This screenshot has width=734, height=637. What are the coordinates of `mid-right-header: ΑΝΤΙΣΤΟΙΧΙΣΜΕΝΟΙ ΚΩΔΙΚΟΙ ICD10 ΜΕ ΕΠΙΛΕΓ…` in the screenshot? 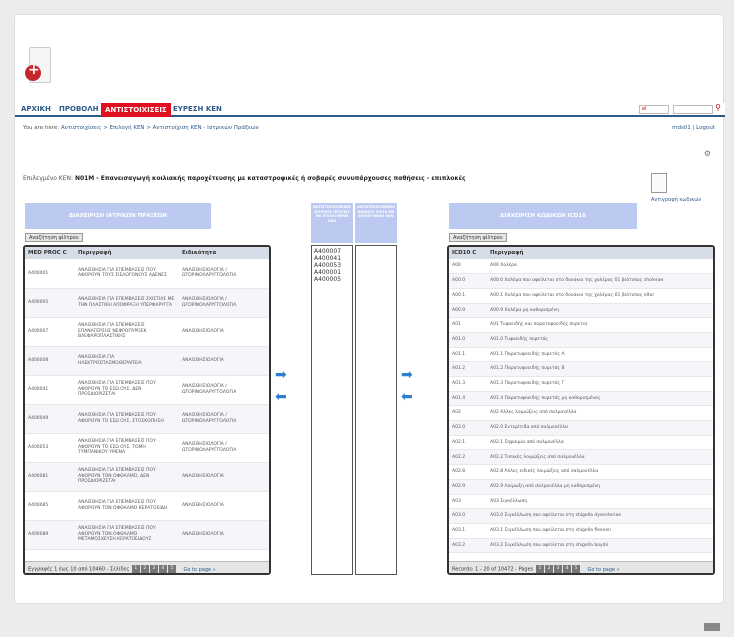 It's located at (376, 223).